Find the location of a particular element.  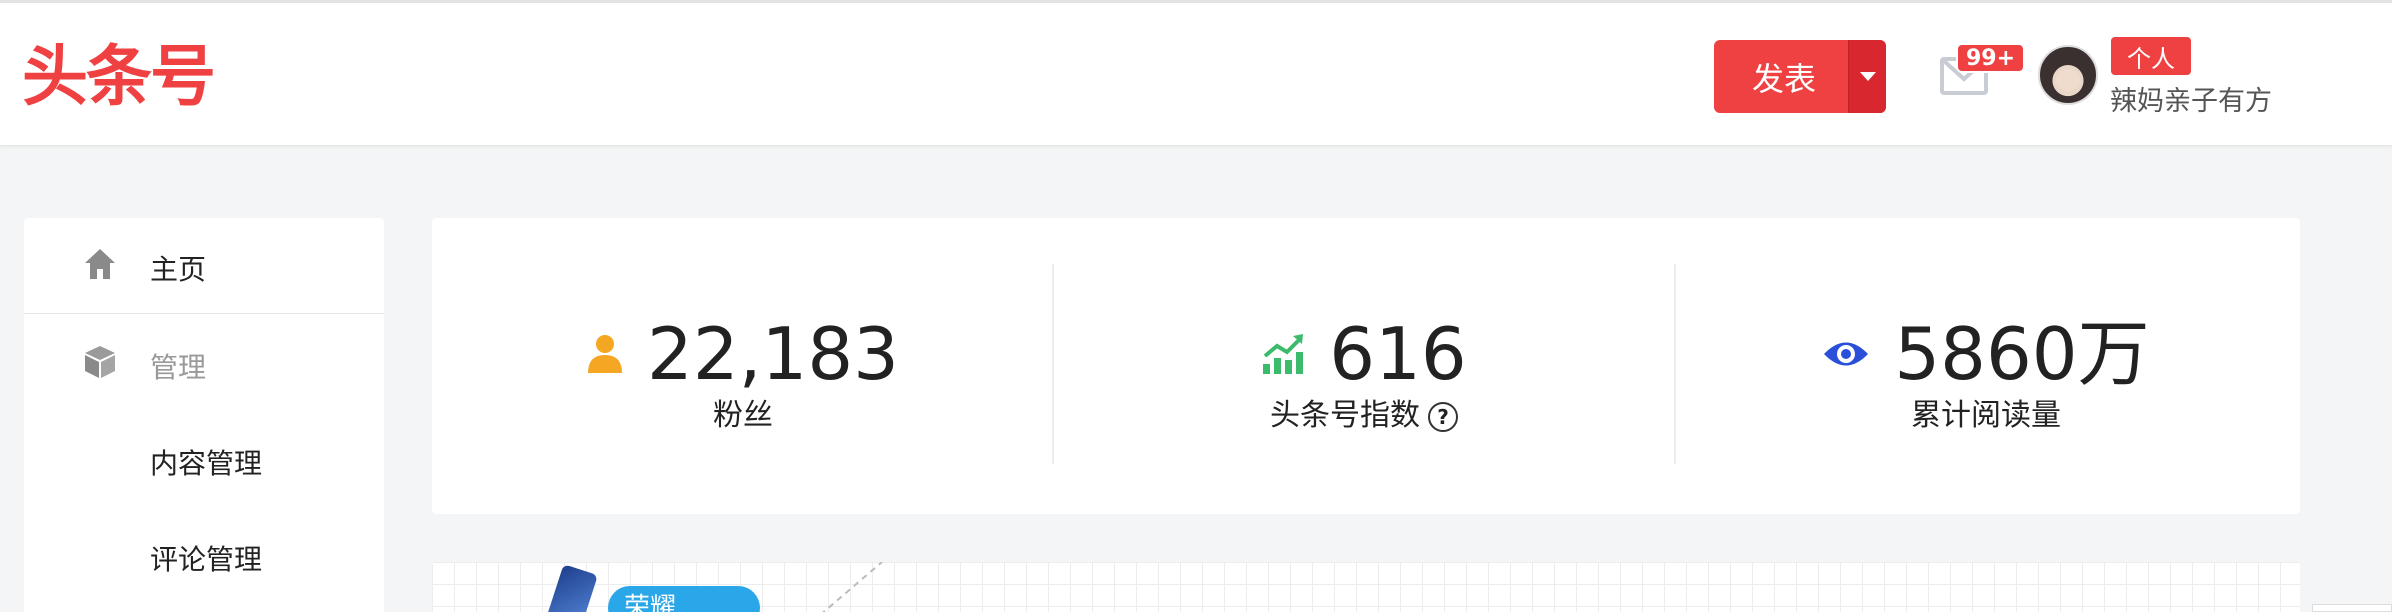

promo-banner: 荣耀 is located at coordinates (1366, 587).